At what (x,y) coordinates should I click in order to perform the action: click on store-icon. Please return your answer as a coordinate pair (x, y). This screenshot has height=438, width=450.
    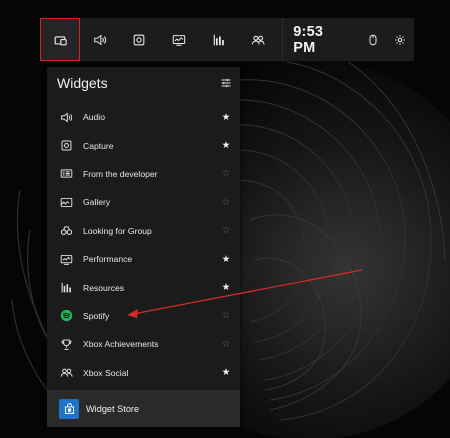
    Looking at the image, I should click on (69, 408).